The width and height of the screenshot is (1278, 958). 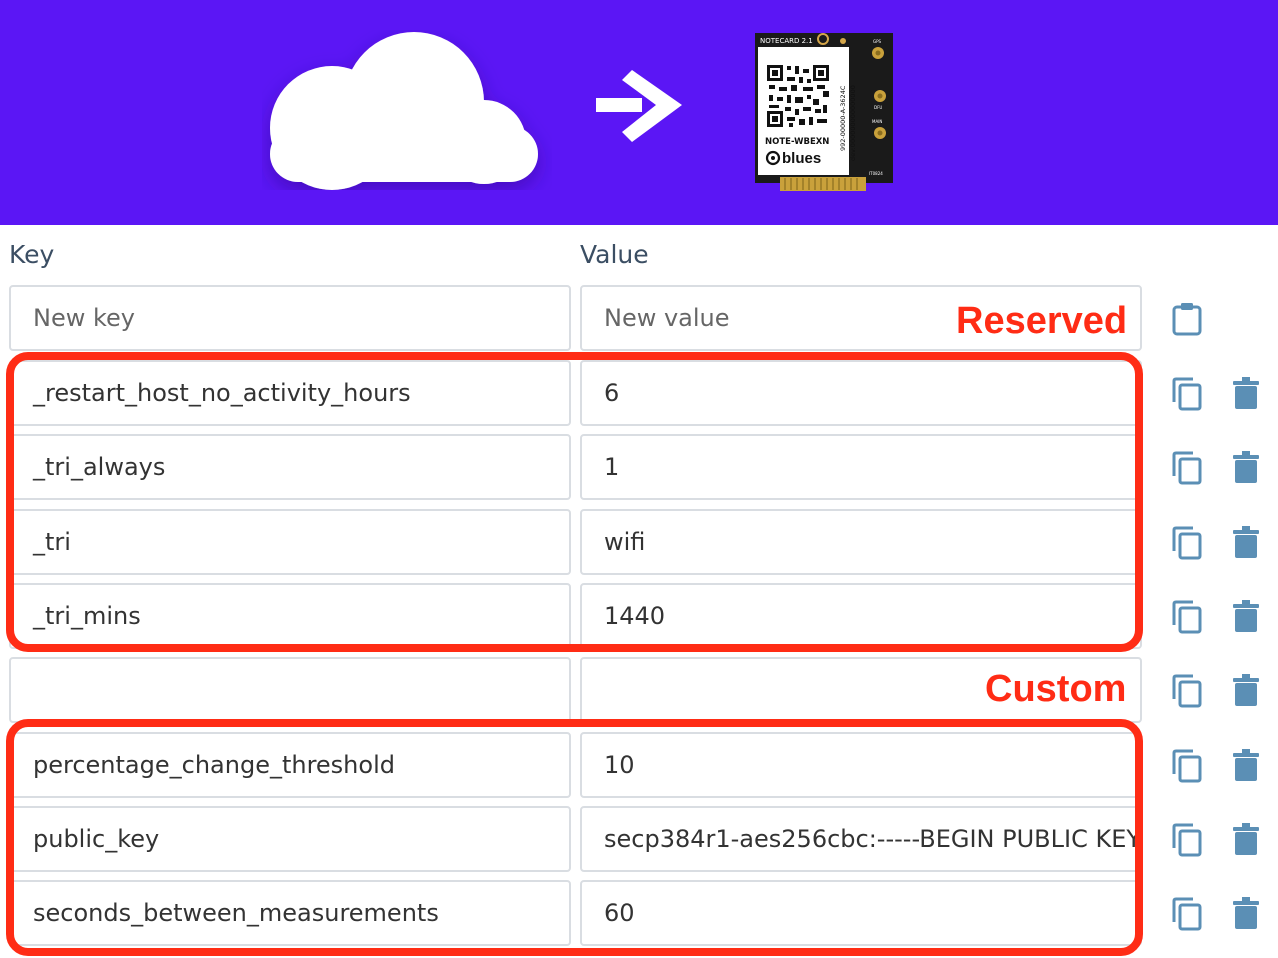 I want to click on key-field: _restart_host_no_activity_hours, so click(x=290, y=393).